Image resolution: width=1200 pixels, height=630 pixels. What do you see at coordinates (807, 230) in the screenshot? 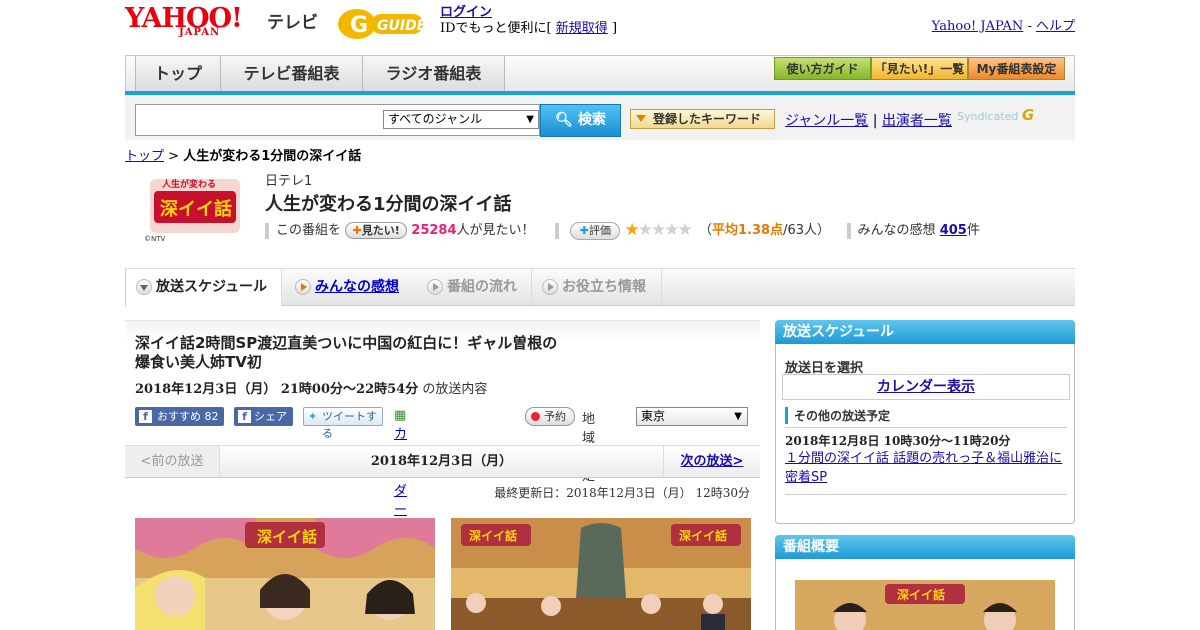
I see `rating-count: /63人）` at bounding box center [807, 230].